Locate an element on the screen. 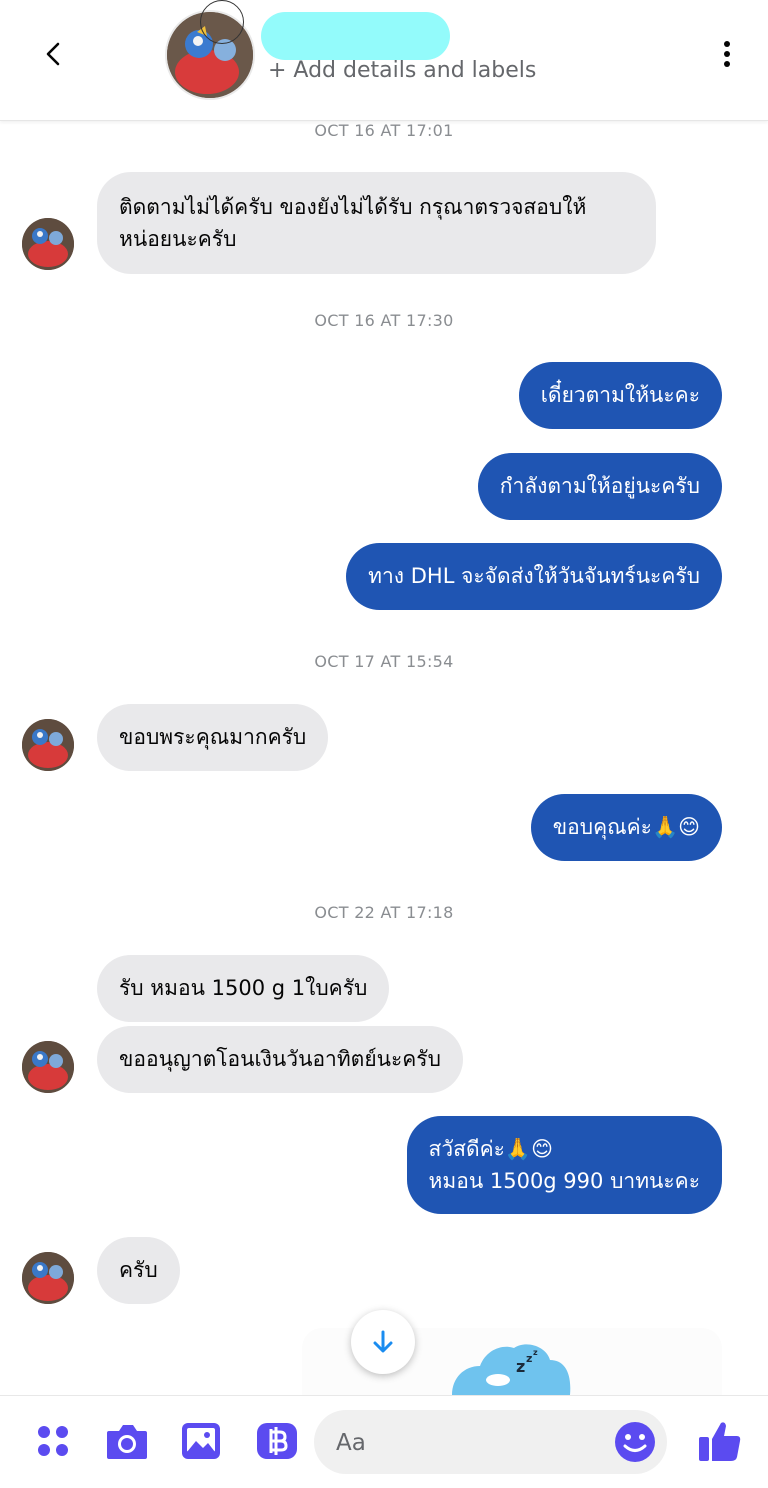 Image resolution: width=768 pixels, height=1488 pixels. message-input-container is located at coordinates (490, 1442).